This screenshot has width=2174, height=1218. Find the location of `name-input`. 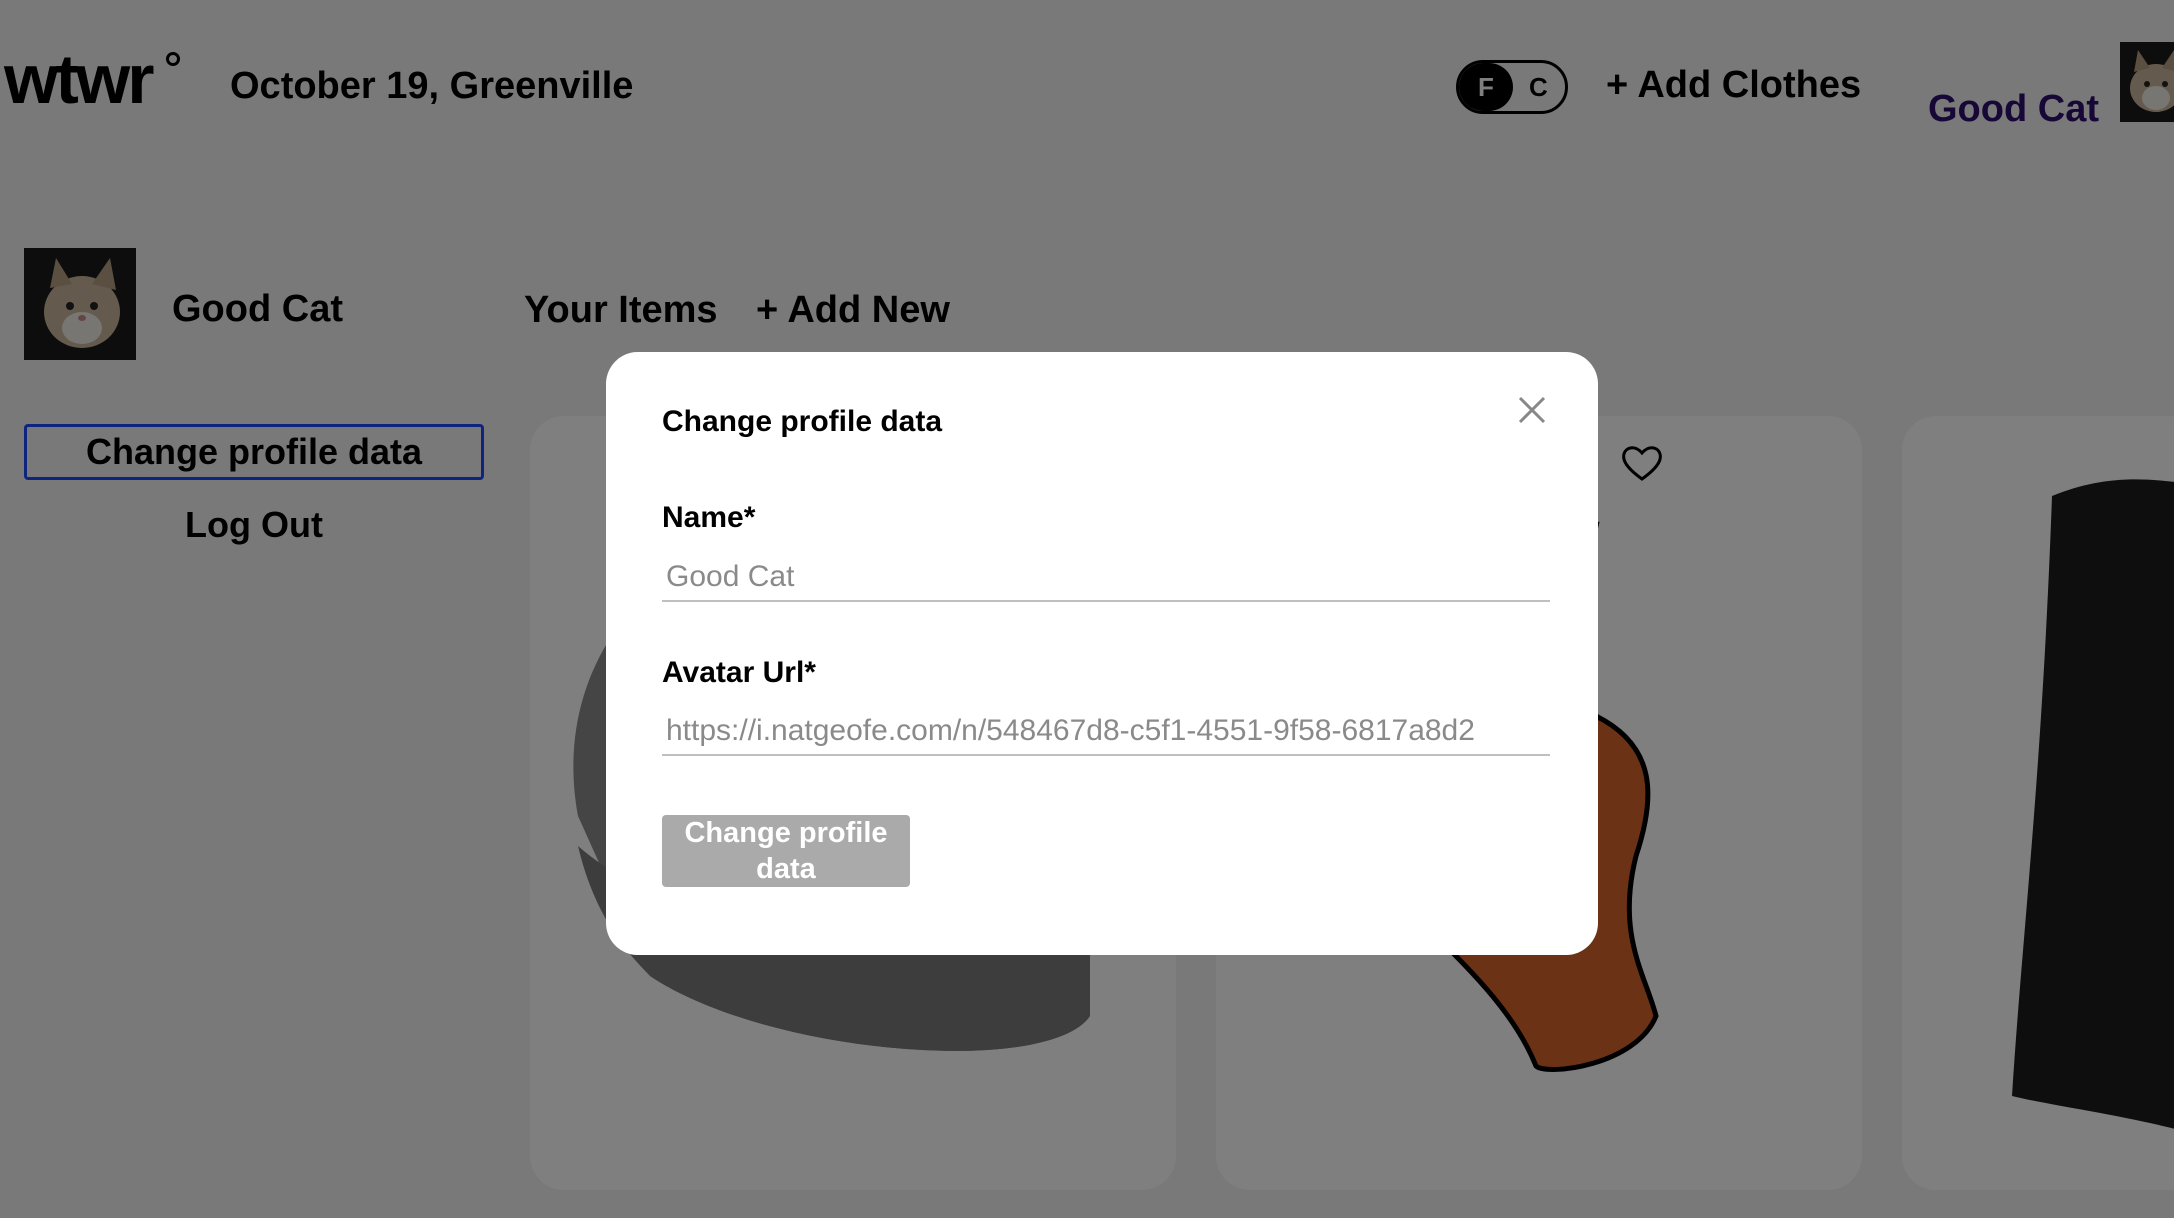

name-input is located at coordinates (1106, 578).